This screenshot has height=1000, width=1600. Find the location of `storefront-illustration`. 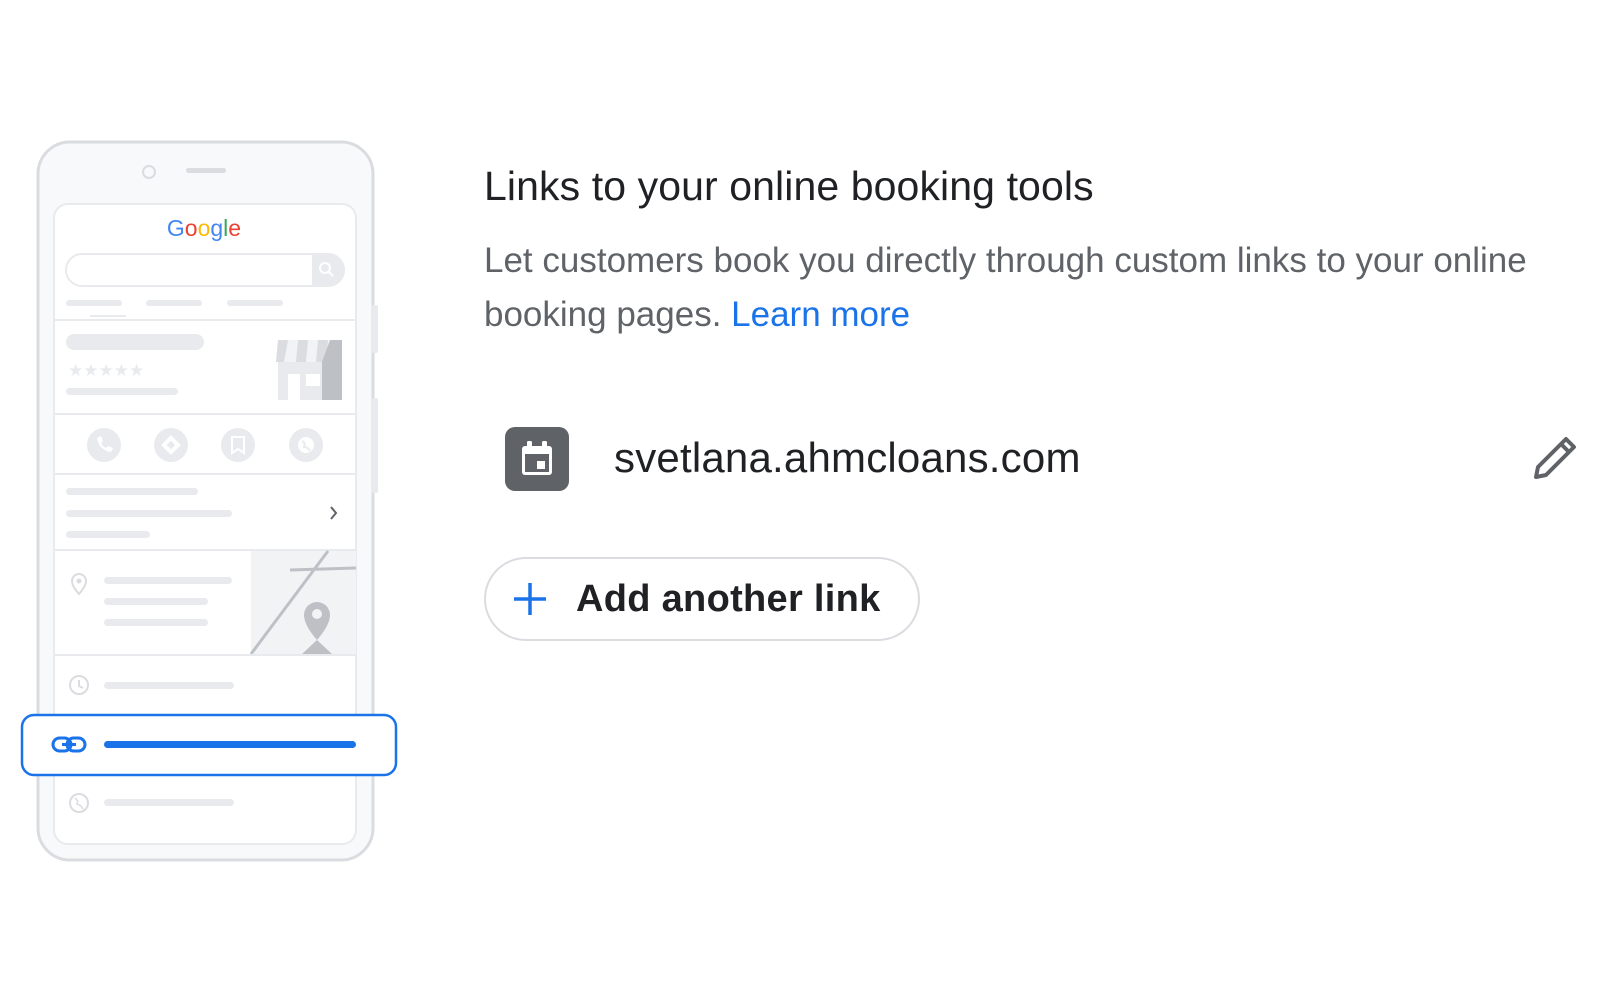

storefront-illustration is located at coordinates (309, 370).